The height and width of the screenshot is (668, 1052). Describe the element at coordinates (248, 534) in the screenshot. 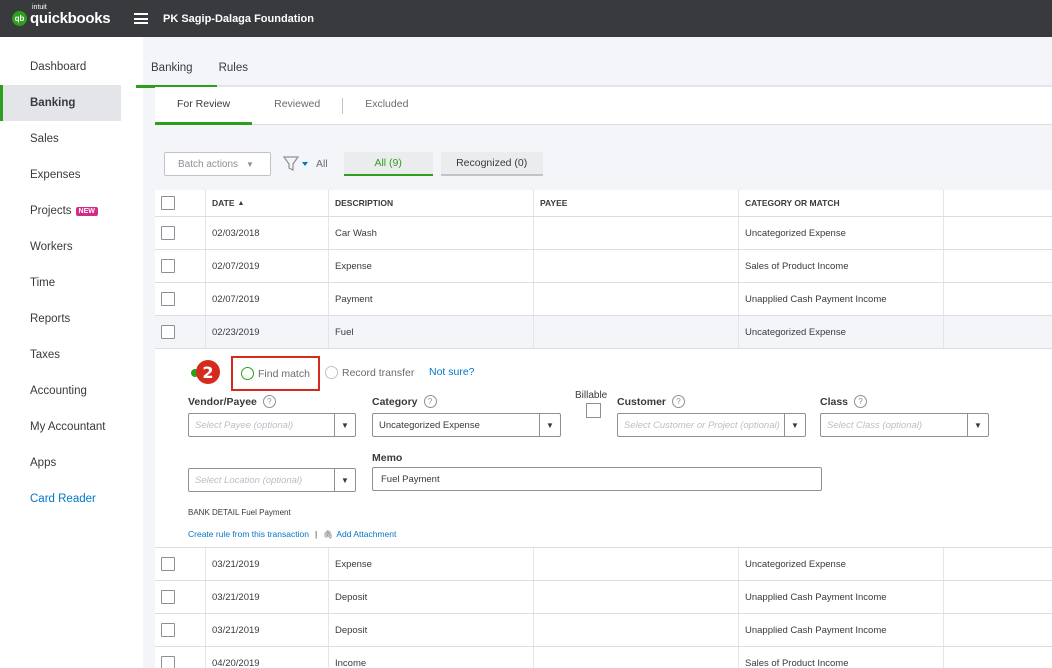

I see `create-rule-link: Create rule from this transaction` at that location.